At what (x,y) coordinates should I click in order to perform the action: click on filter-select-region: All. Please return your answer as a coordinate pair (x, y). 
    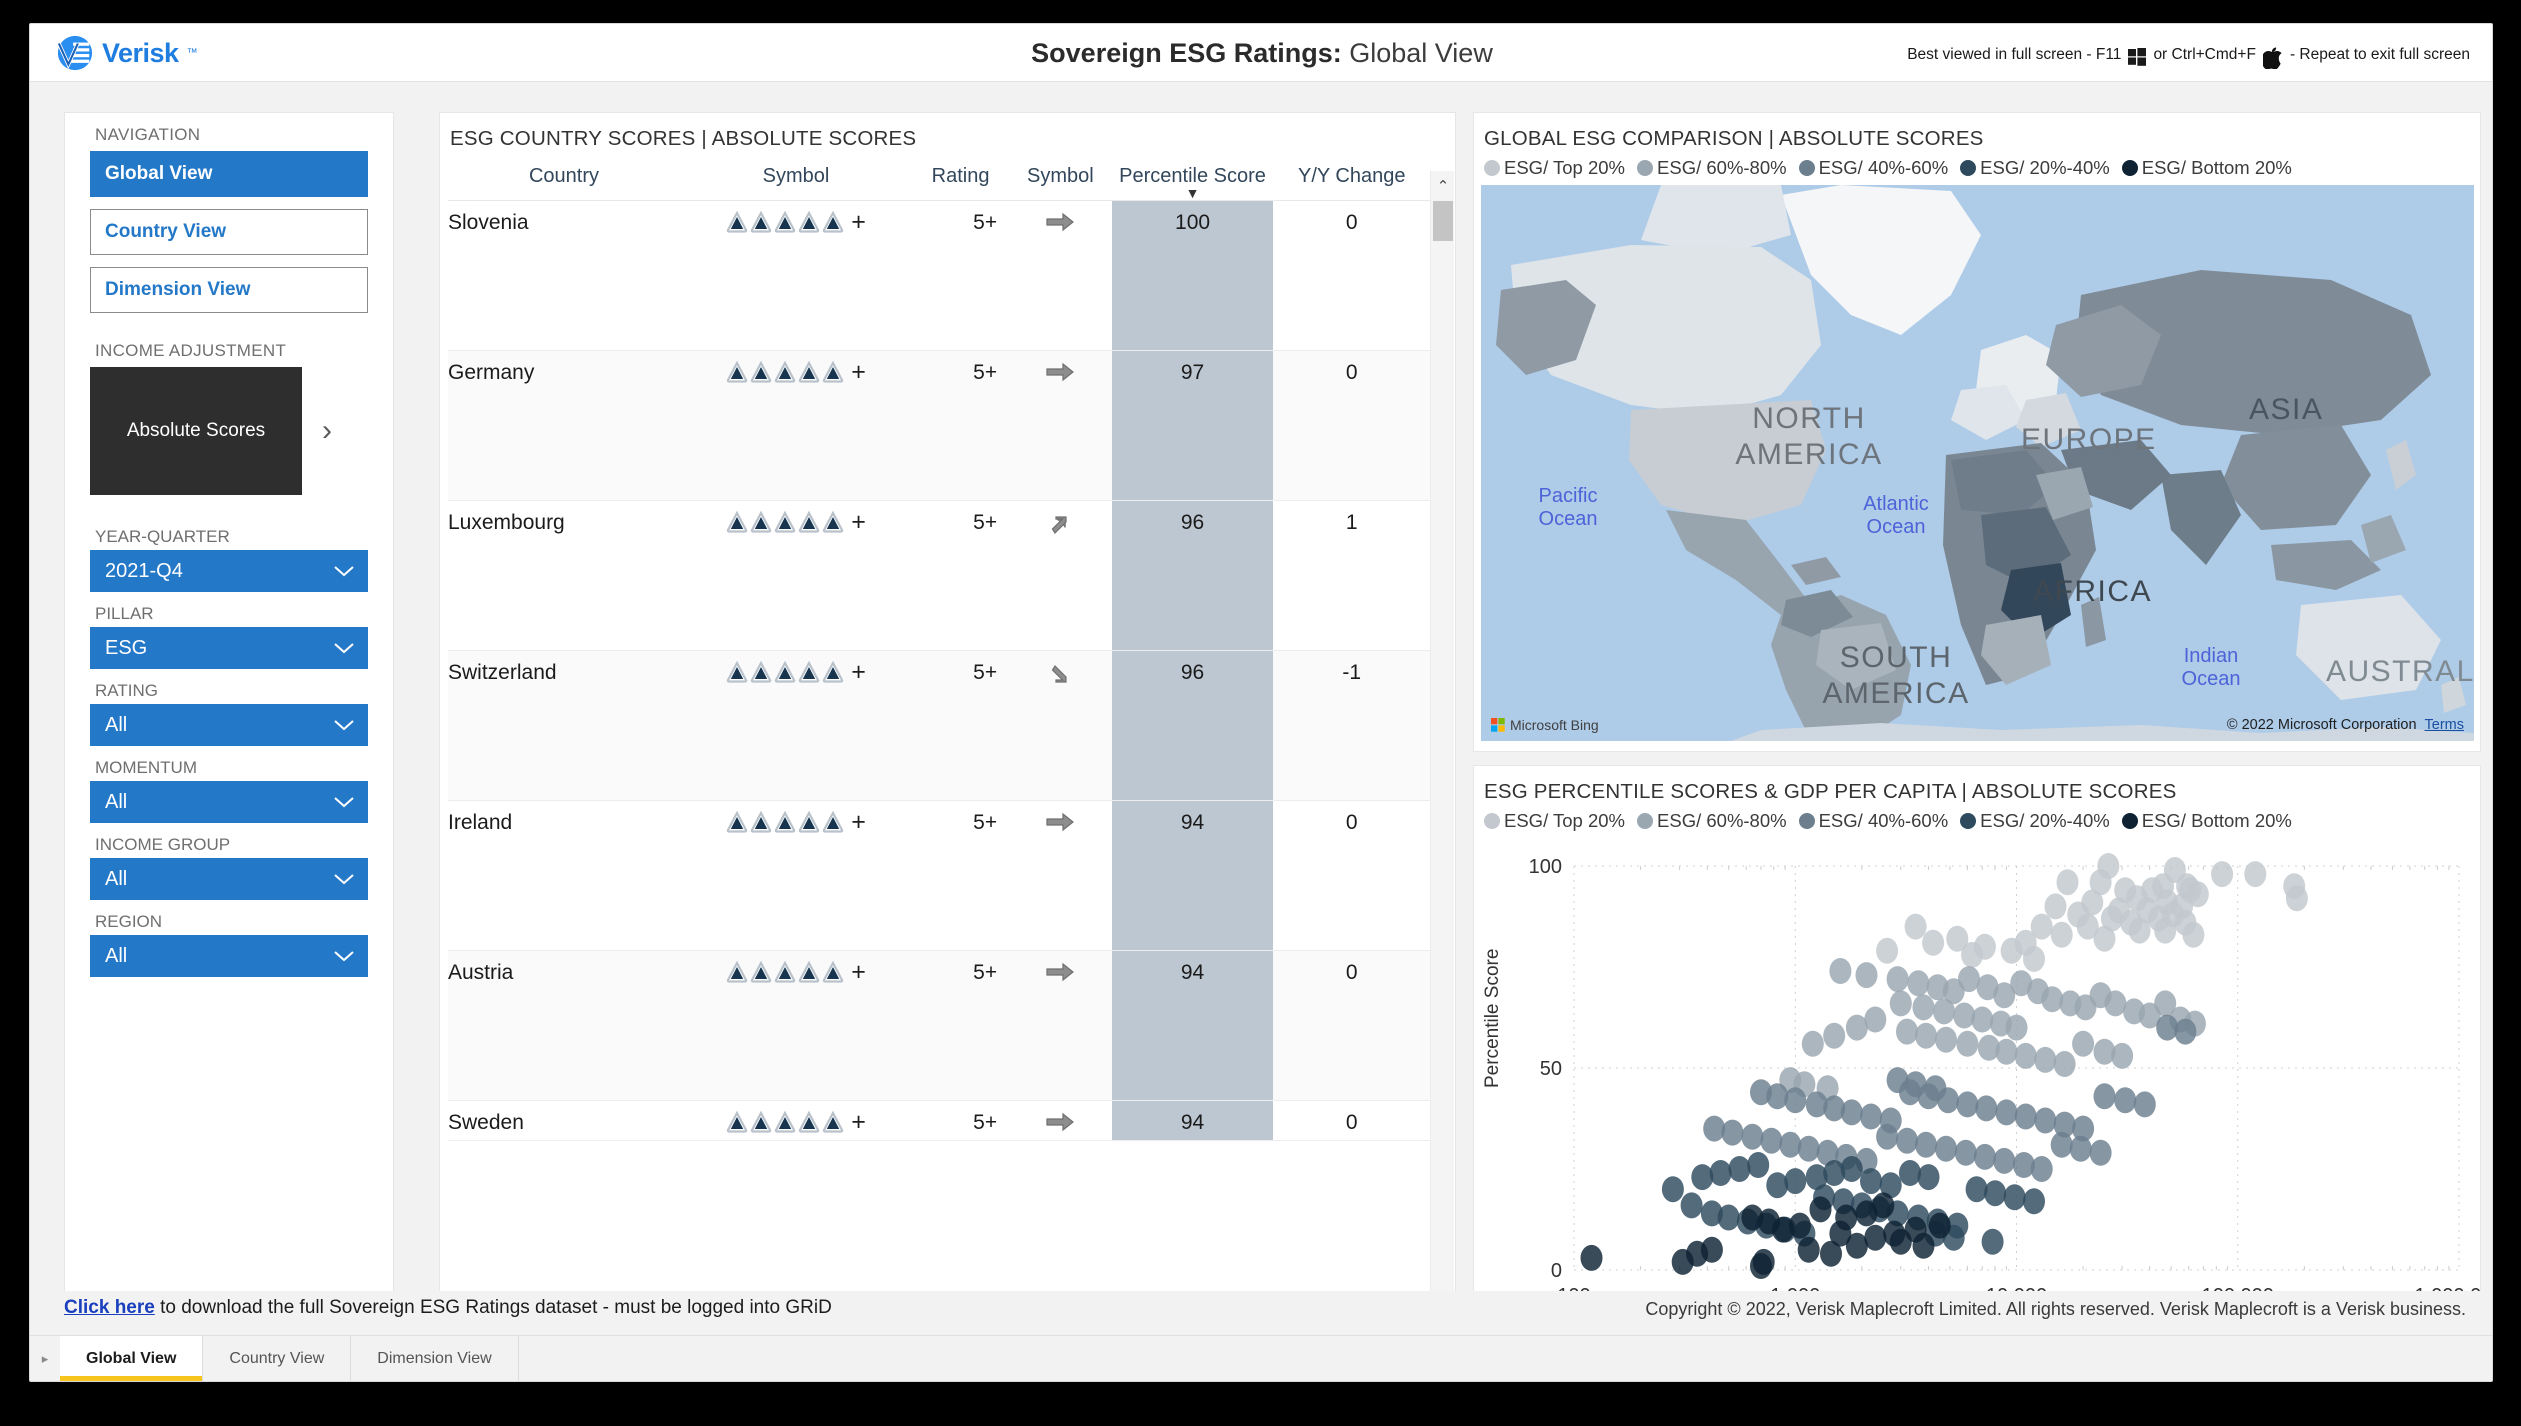
    Looking at the image, I should click on (229, 956).